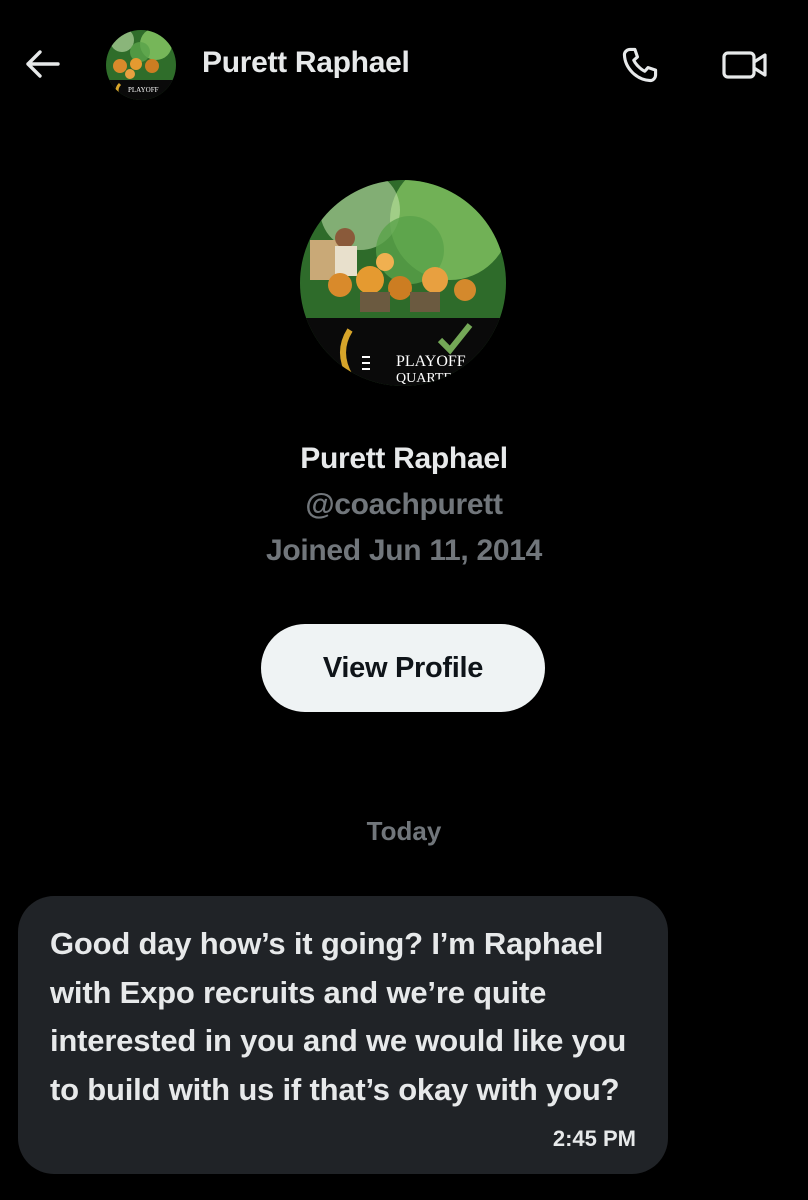 The image size is (808, 1200). I want to click on profile-joined-date: Joined Jun 11, 2014, so click(404, 550).